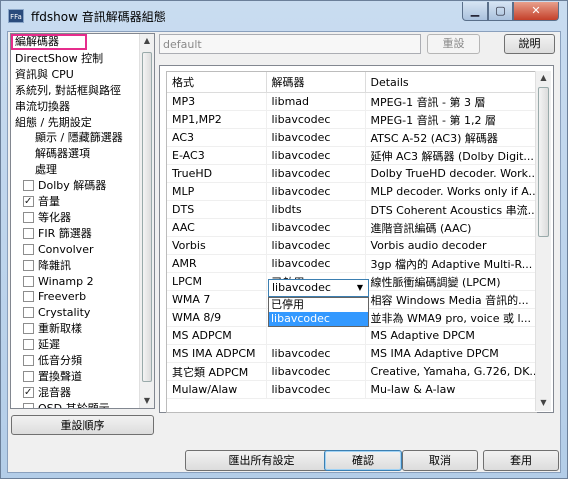  Describe the element at coordinates (44, 75) in the screenshot. I see `sidebar-item: 資訊與 CPU` at that location.